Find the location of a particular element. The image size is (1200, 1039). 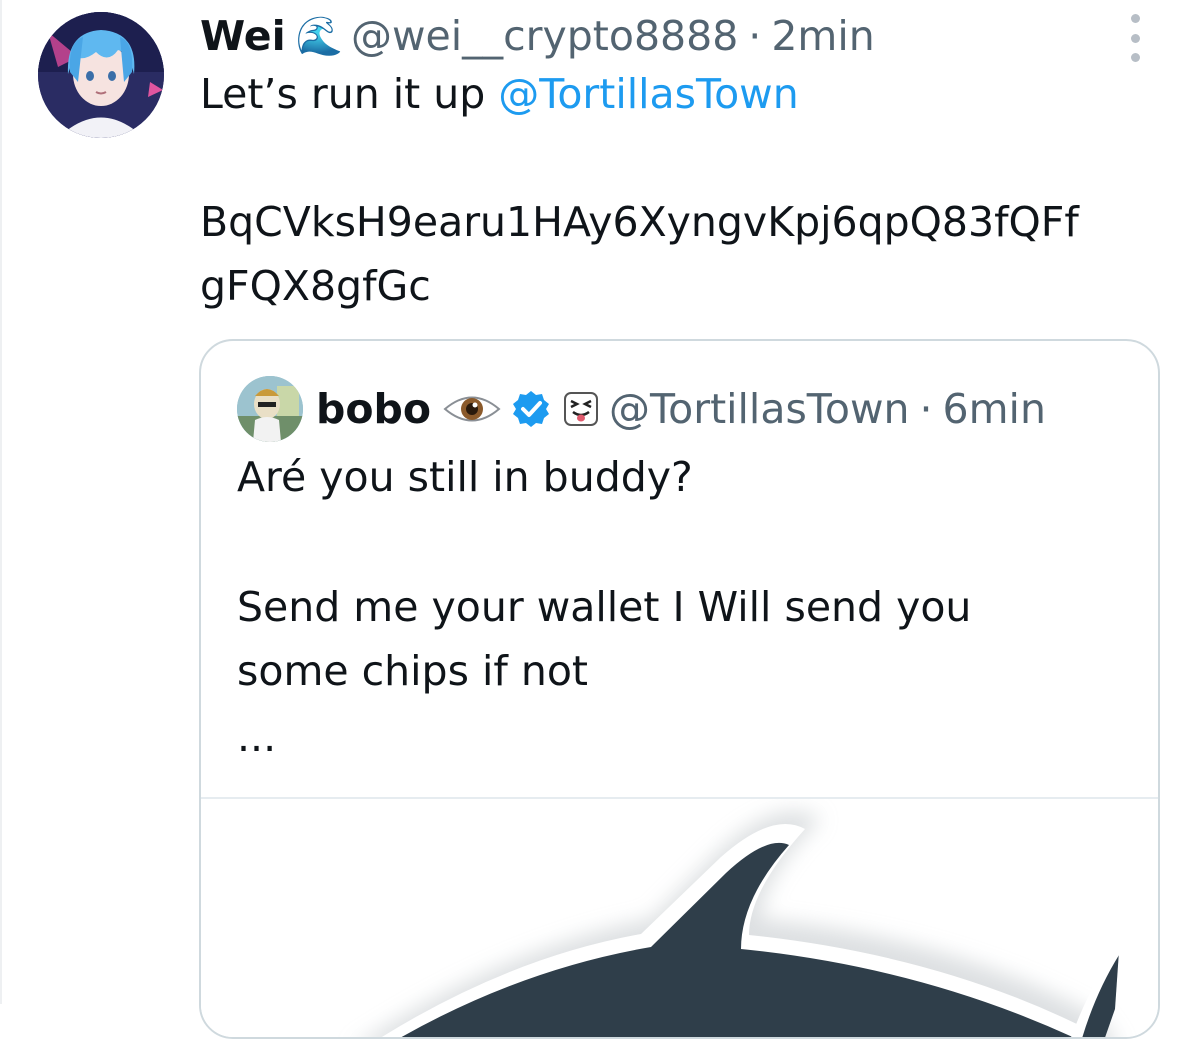

quoted-author-name: bobo is located at coordinates (373, 409).